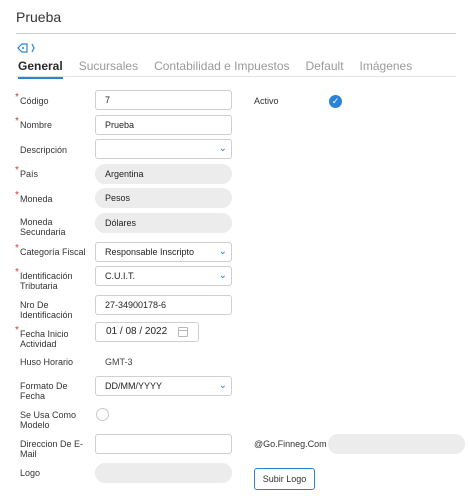  Describe the element at coordinates (236, 76) in the screenshot. I see `tabs-divider` at that location.